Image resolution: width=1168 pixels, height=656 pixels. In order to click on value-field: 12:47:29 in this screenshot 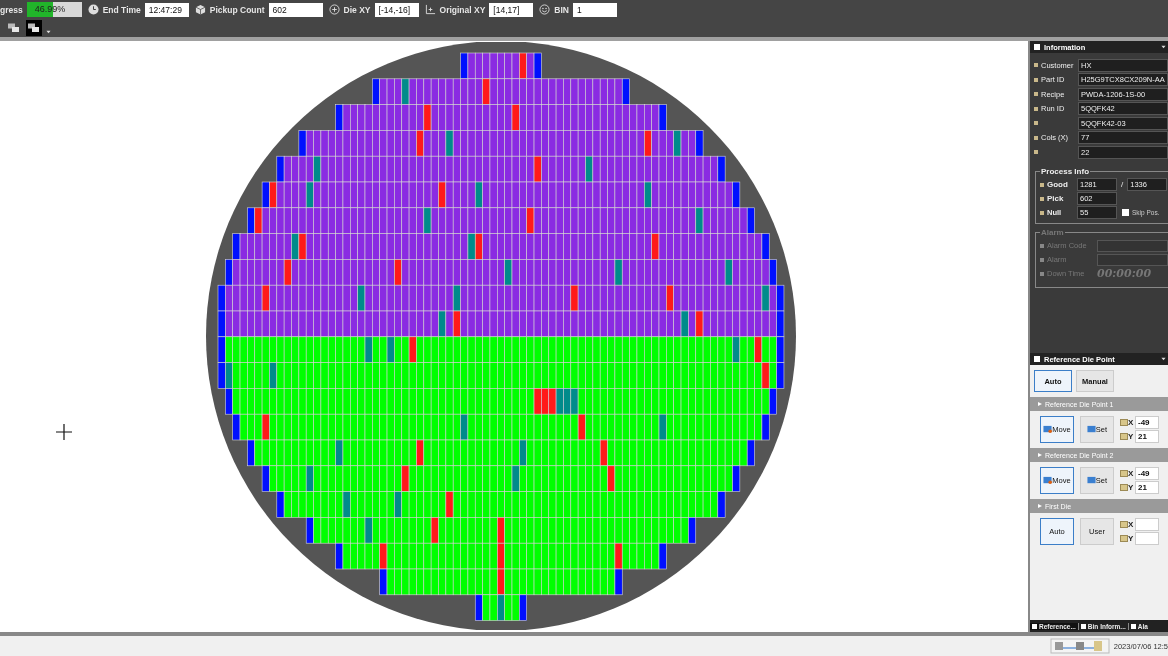, I will do `click(166, 9)`.